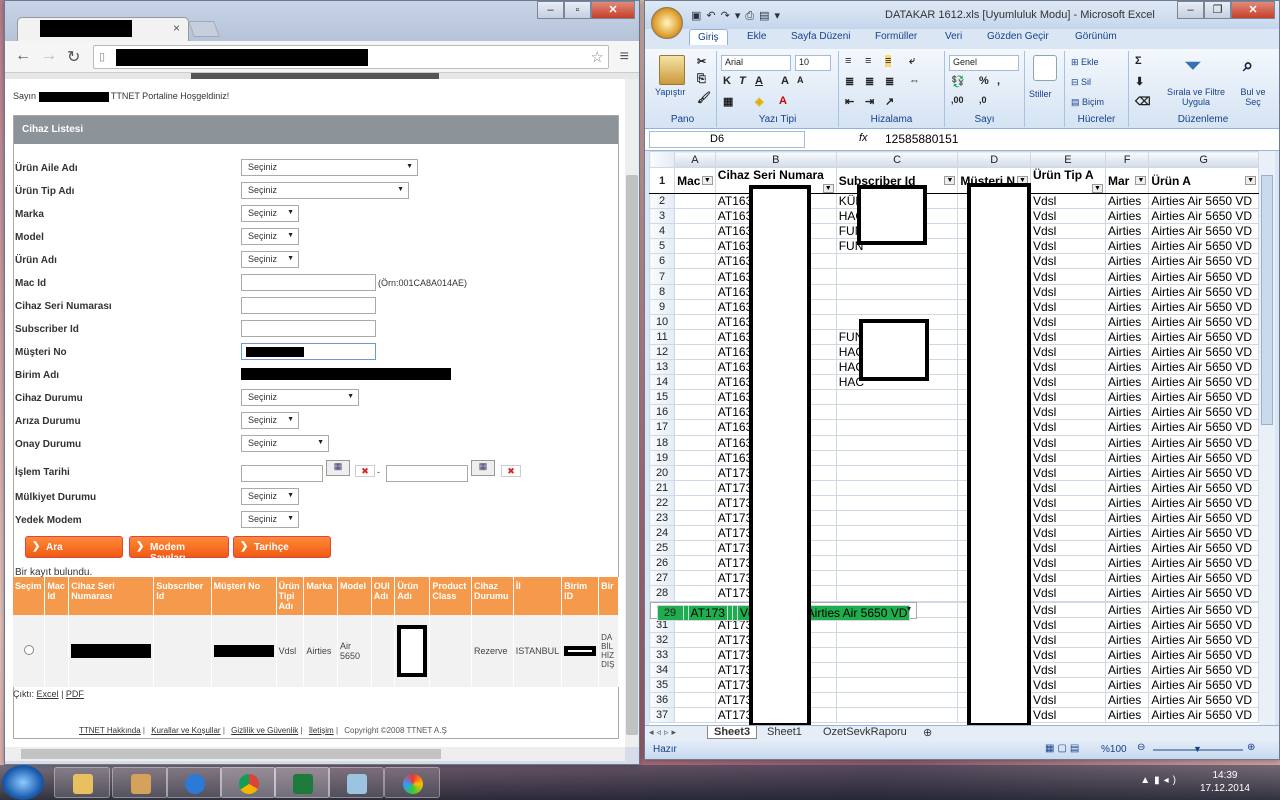 The height and width of the screenshot is (800, 1280). I want to click on sheet-tab-ozetsevkraporu: OzetSevkRaporu, so click(865, 732).